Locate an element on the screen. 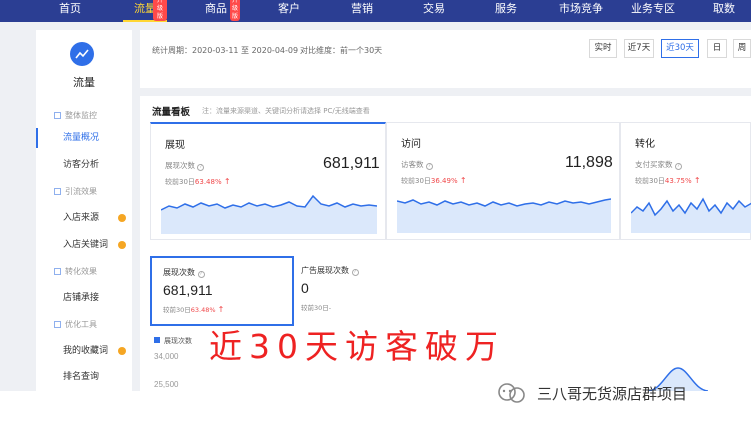  watermark: 三八哥无货源店群项目 is located at coordinates (591, 393).